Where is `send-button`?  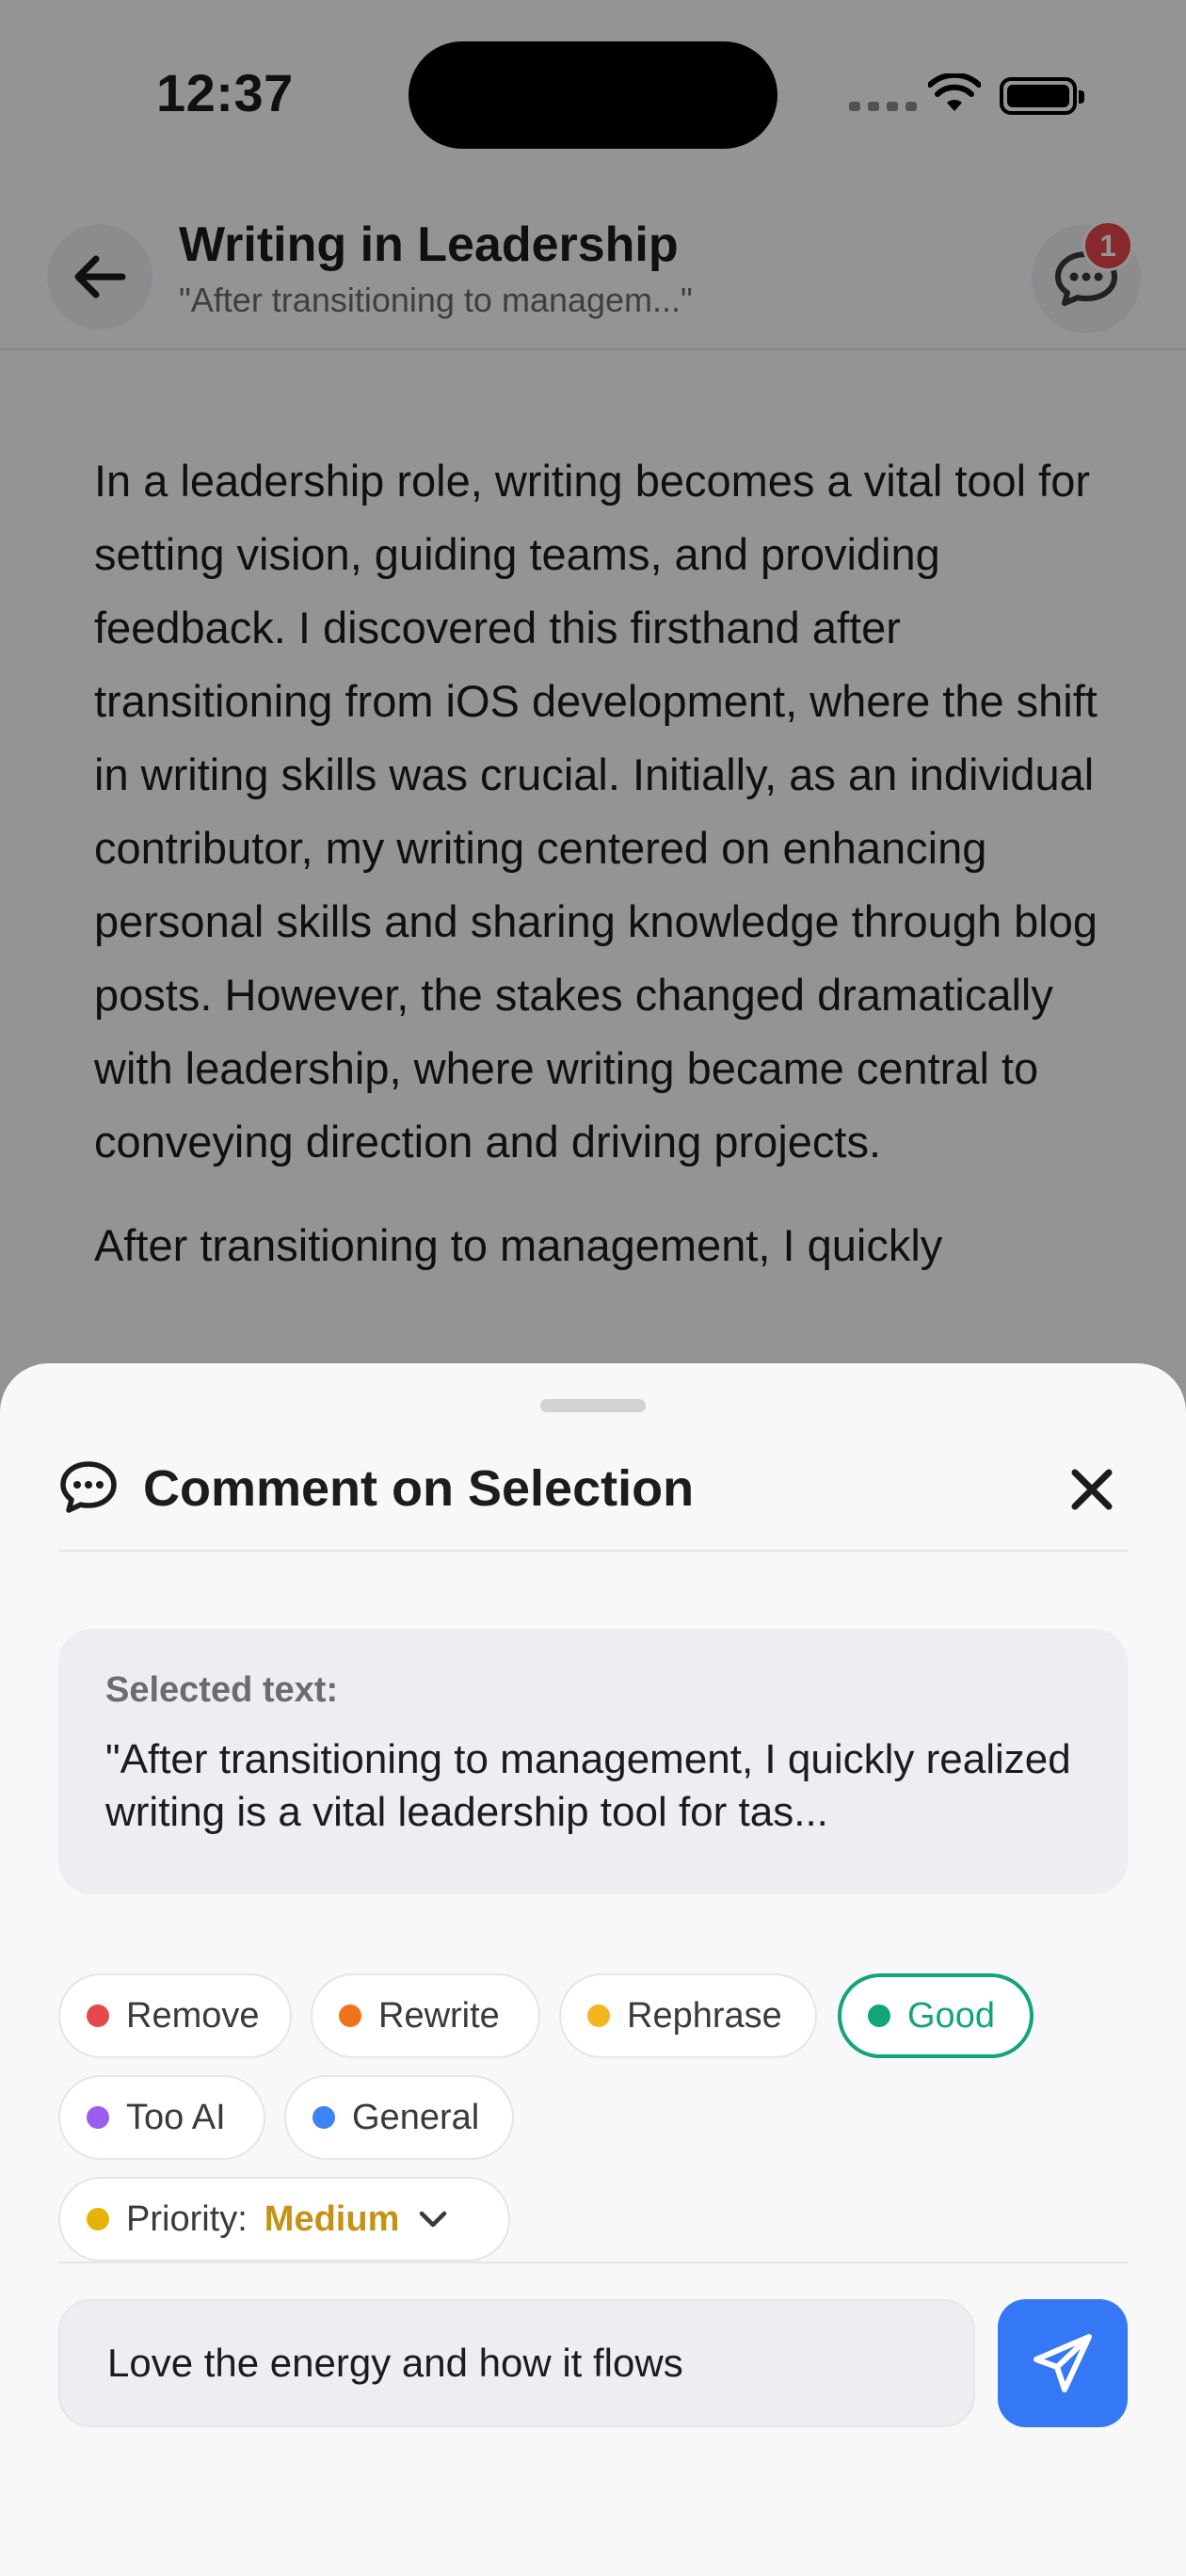 send-button is located at coordinates (1063, 2363).